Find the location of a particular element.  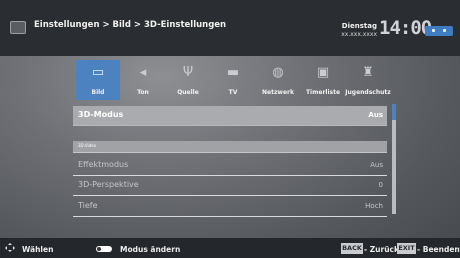

tab-netzwerk: ◍ Netzwerk is located at coordinates (278, 80).